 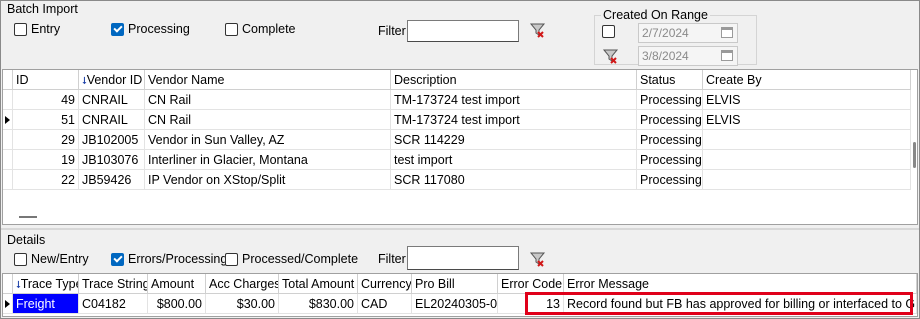 I want to click on processing-checkbox: Processing, so click(x=150, y=29).